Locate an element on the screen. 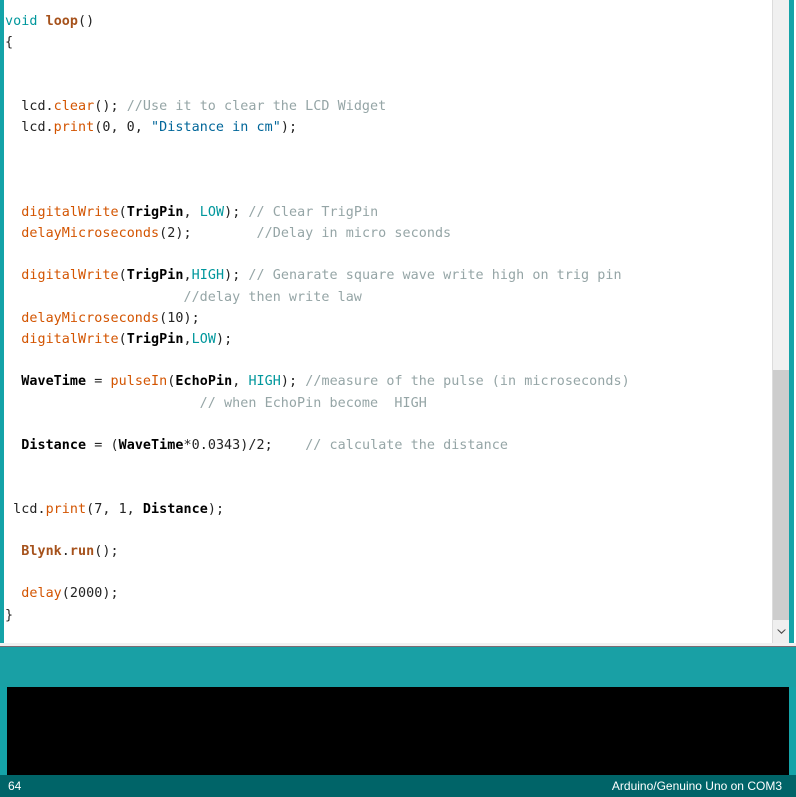 The height and width of the screenshot is (797, 796). status-bar: 64 Arduino/Genuino Uno on COM3 is located at coordinates (398, 786).